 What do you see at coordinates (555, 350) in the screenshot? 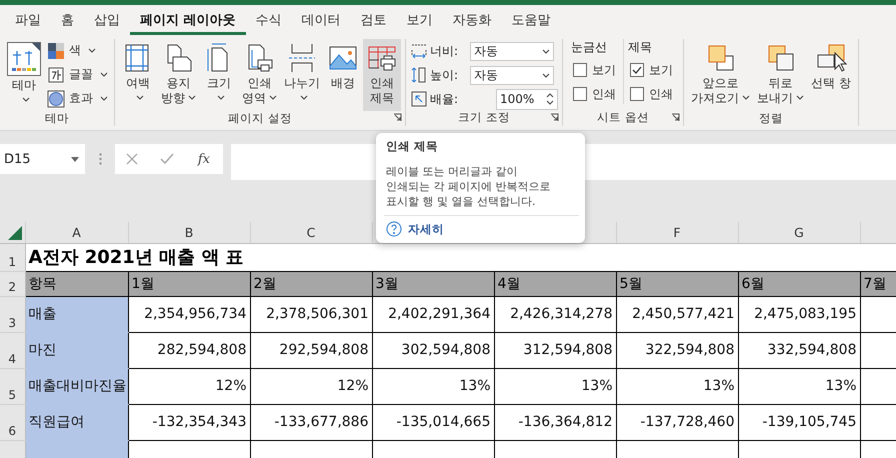
I see `table-cell: 312,594,808` at bounding box center [555, 350].